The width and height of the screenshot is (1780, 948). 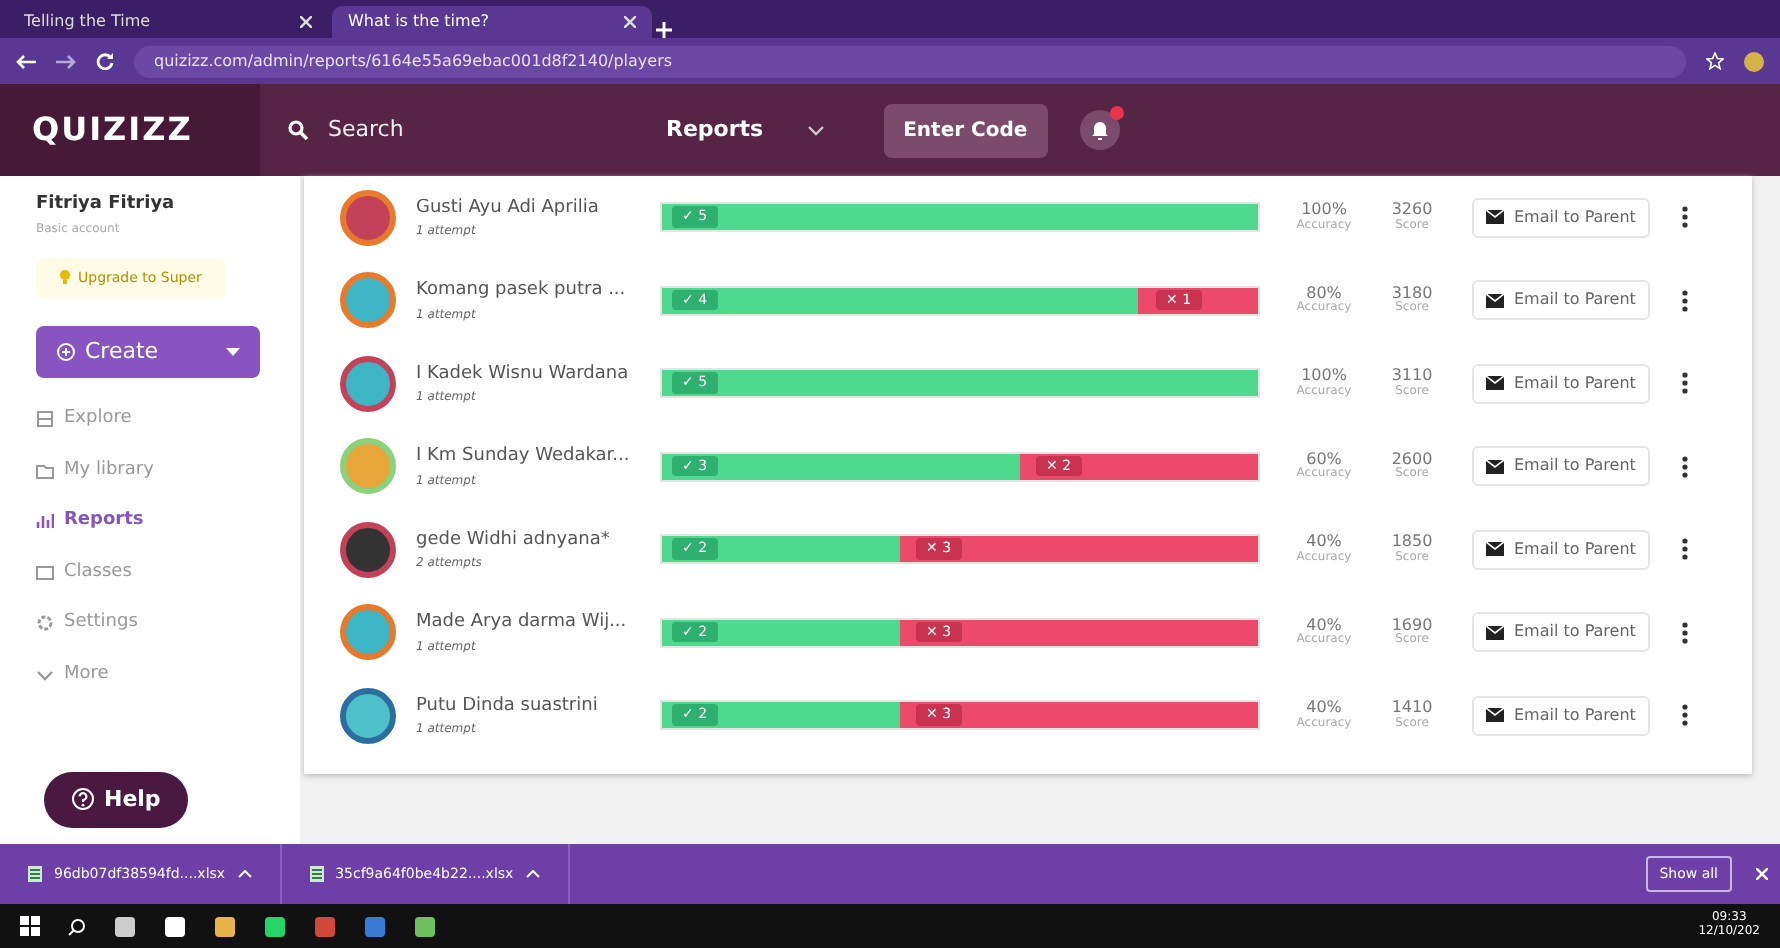 What do you see at coordinates (45, 623) in the screenshot?
I see `settings-icon` at bounding box center [45, 623].